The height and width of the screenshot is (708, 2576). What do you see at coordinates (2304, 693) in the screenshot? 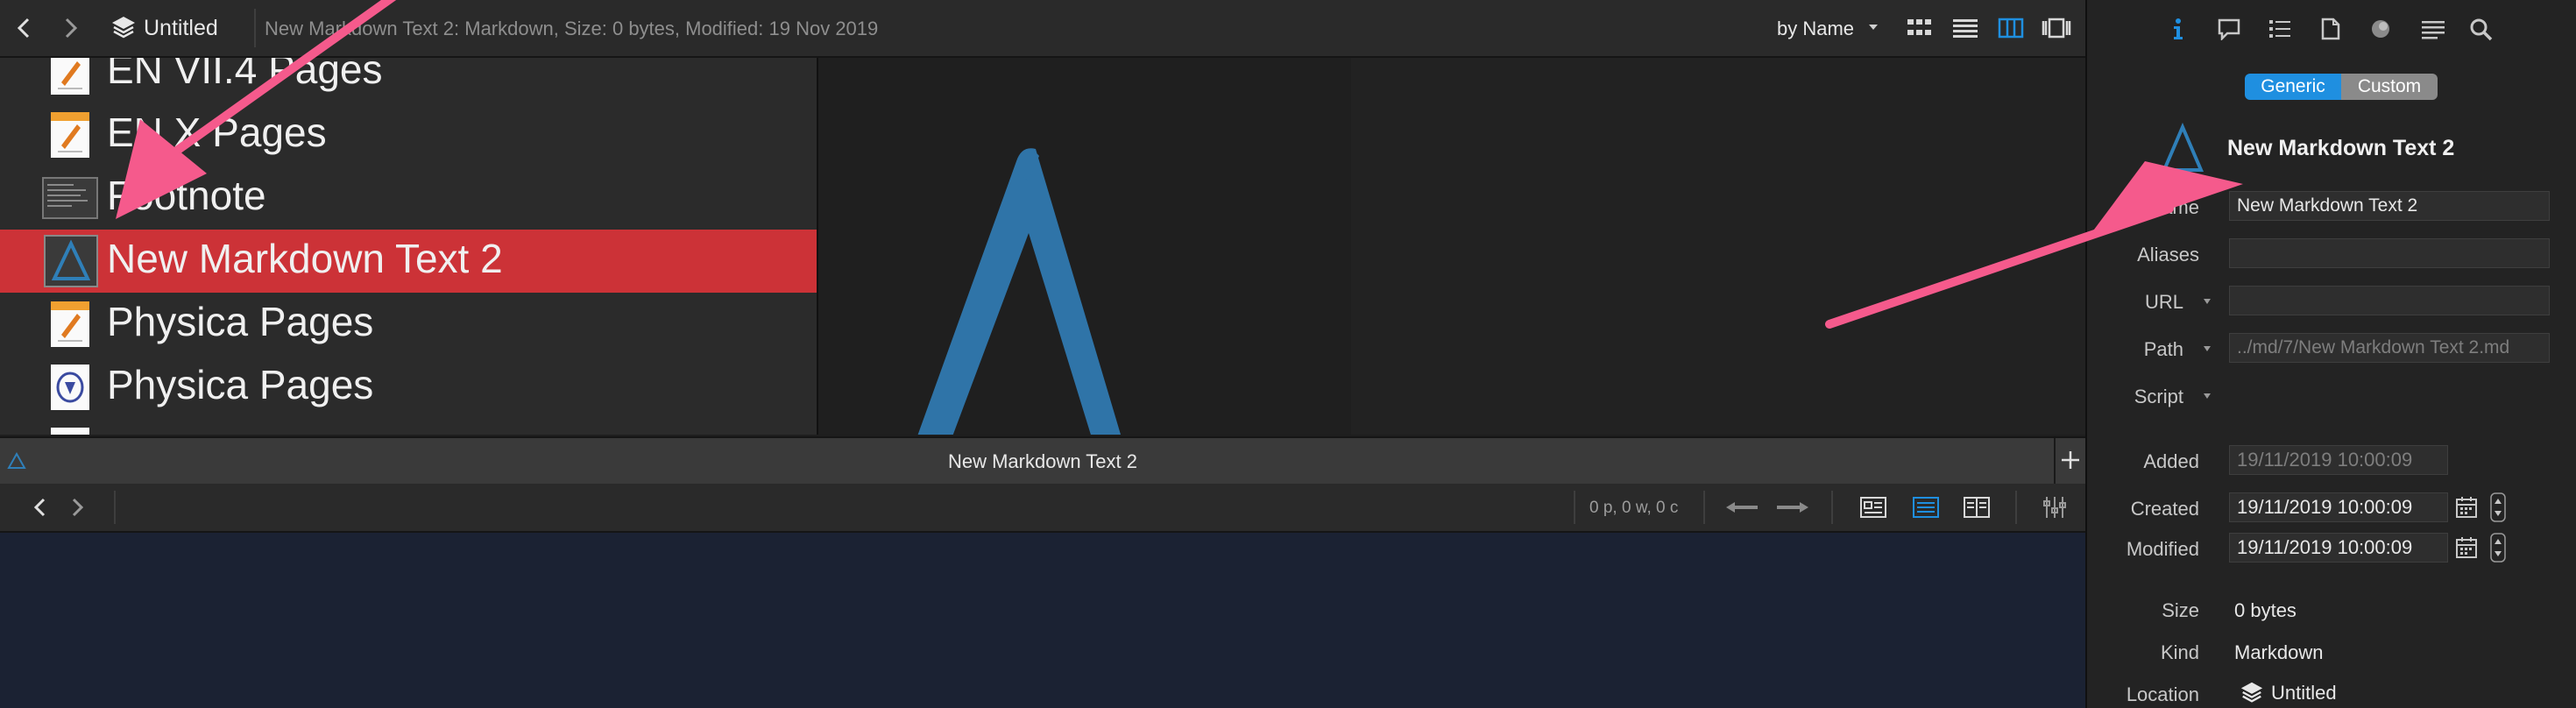
I see `location-value: Untitled` at bounding box center [2304, 693].